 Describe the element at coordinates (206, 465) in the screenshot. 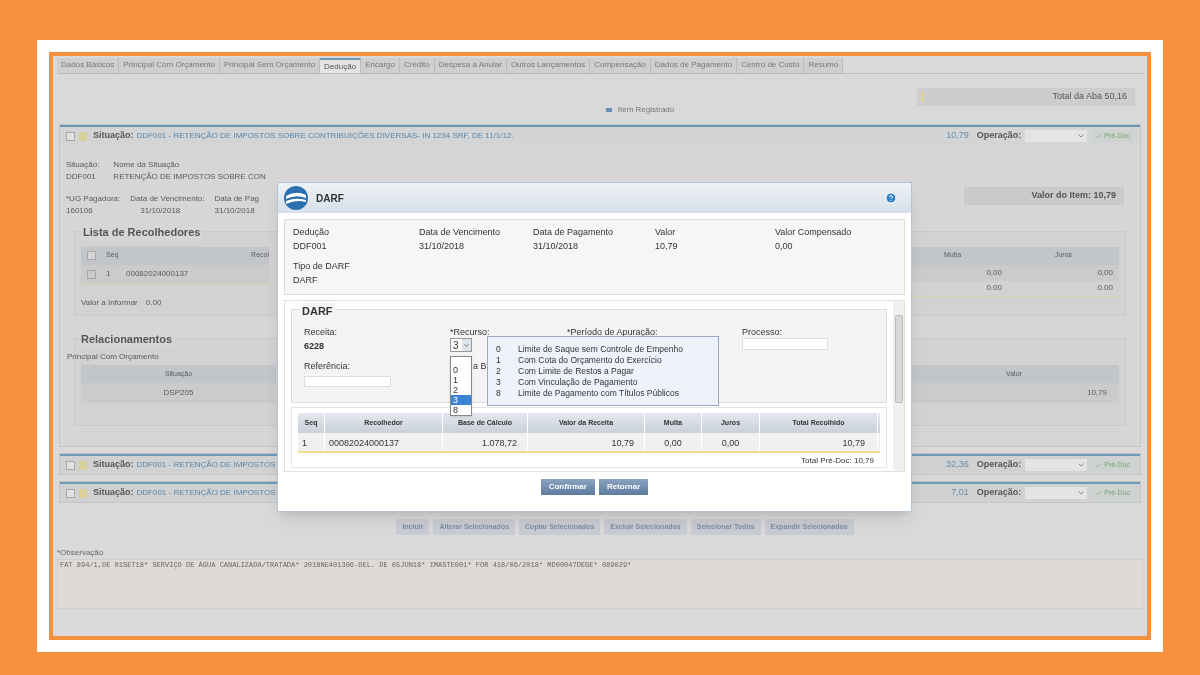

I see `situation-text: DDF001 - RETENÇÃO DE IMPOSTOS` at that location.